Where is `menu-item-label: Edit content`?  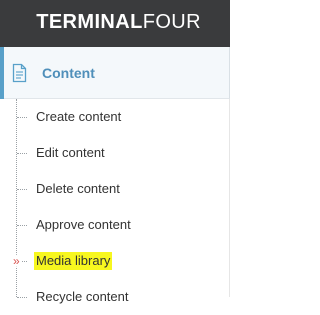
menu-item-label: Edit content is located at coordinates (70, 152).